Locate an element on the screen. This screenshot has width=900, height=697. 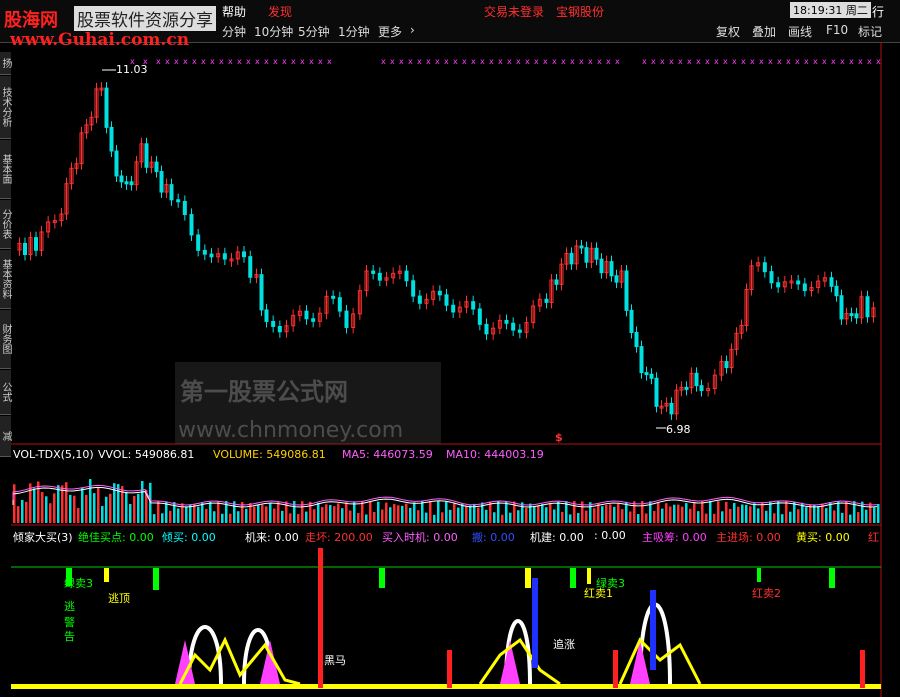
indicator-item: 机来: 0.00 is located at coordinates (272, 537).